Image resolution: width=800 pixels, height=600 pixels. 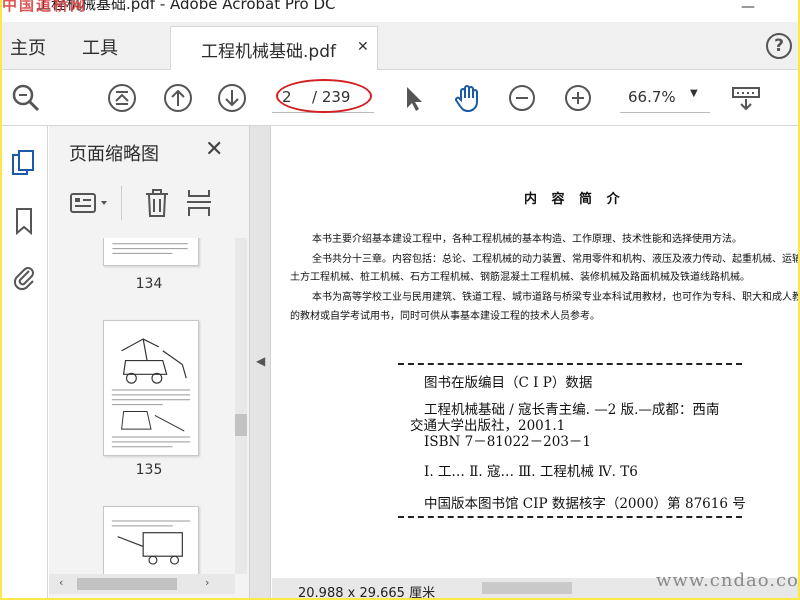 I want to click on help-icon: ?, so click(x=779, y=46).